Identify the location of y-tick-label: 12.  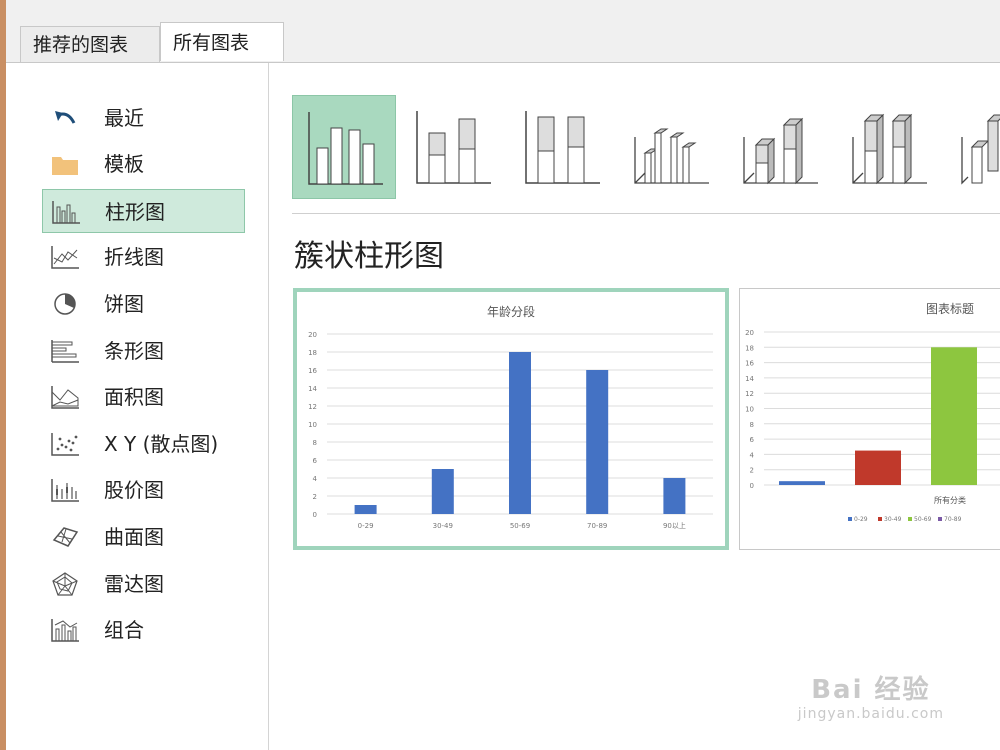
(749, 394).